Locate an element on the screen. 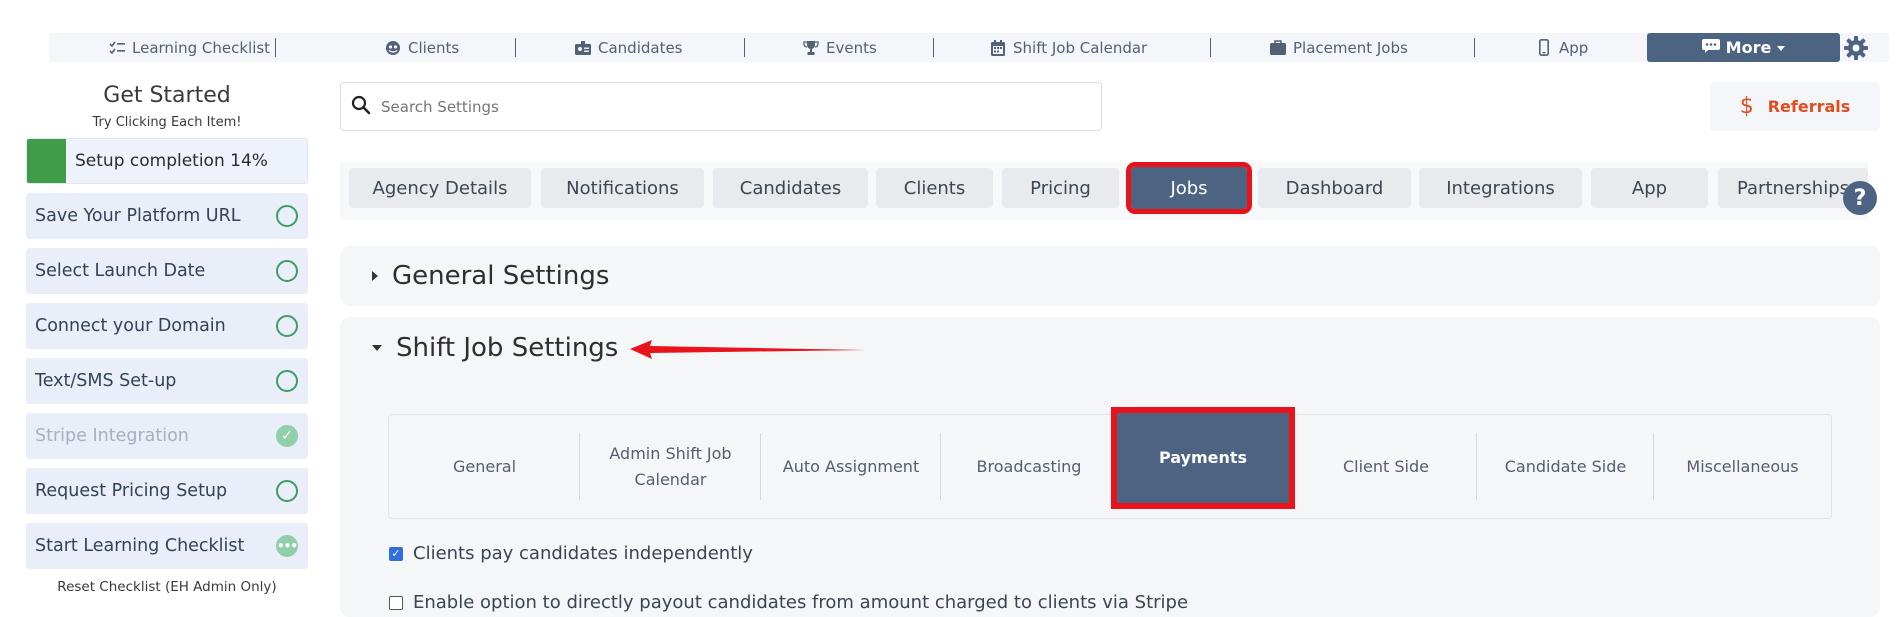  general-settings-section: General Settings is located at coordinates (1110, 276).